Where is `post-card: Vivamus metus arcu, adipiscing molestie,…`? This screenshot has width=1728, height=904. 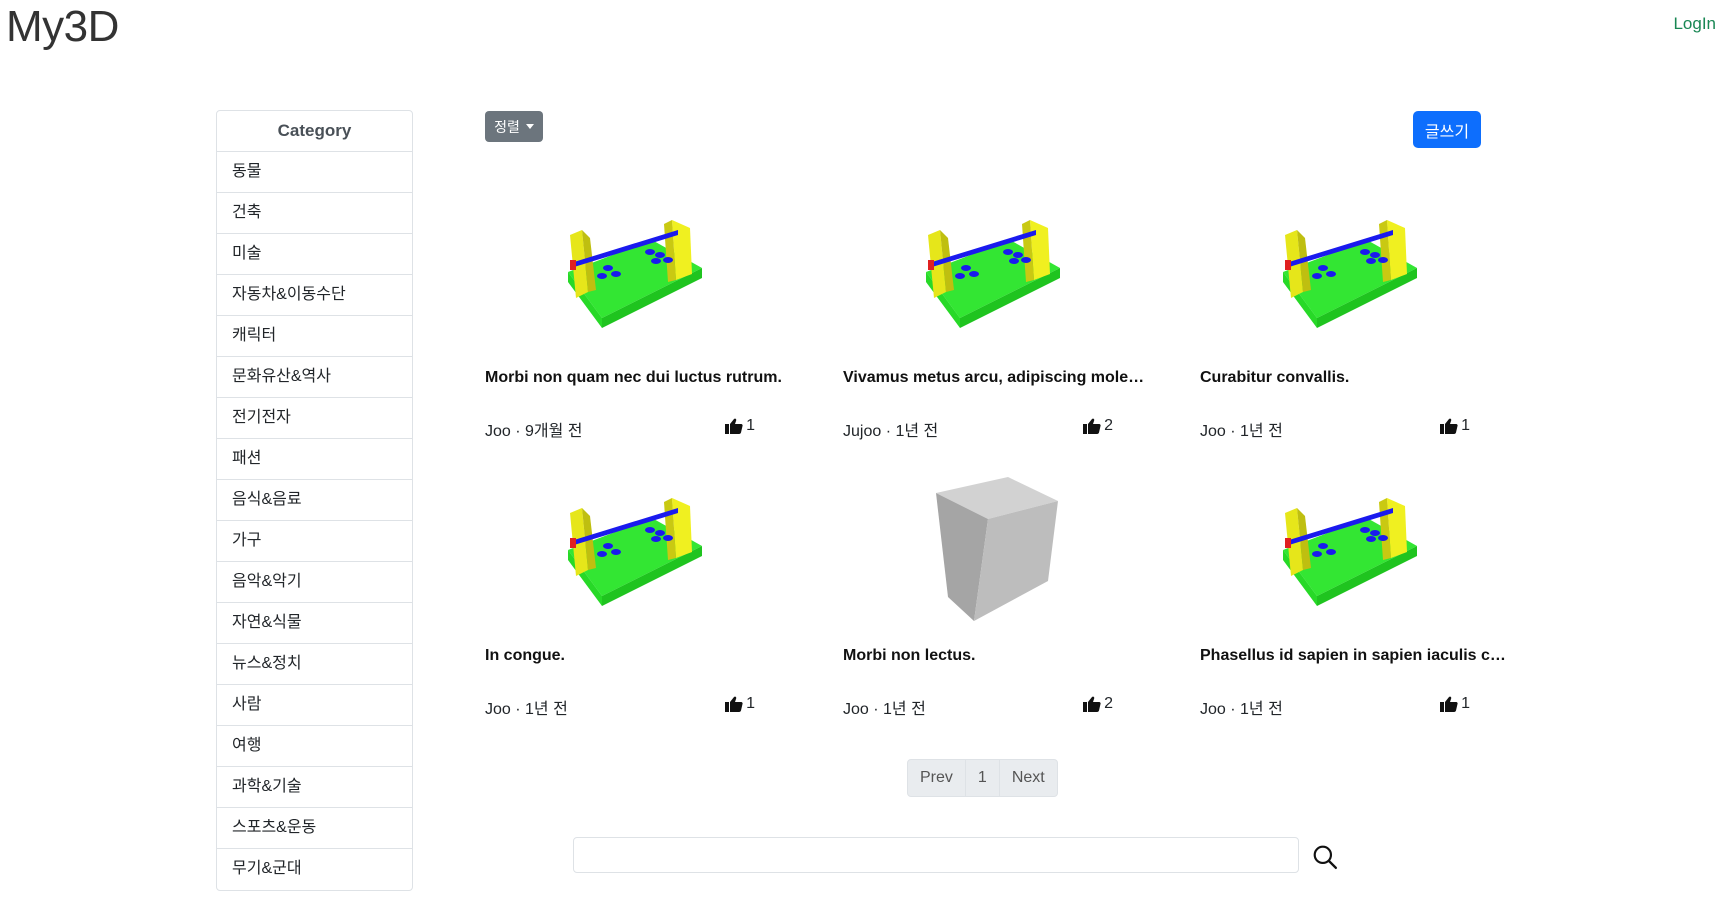 post-card: Vivamus metus arcu, adipiscing molestie,… is located at coordinates (998, 317).